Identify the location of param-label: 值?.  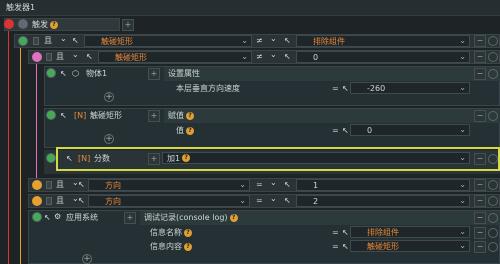
(185, 131).